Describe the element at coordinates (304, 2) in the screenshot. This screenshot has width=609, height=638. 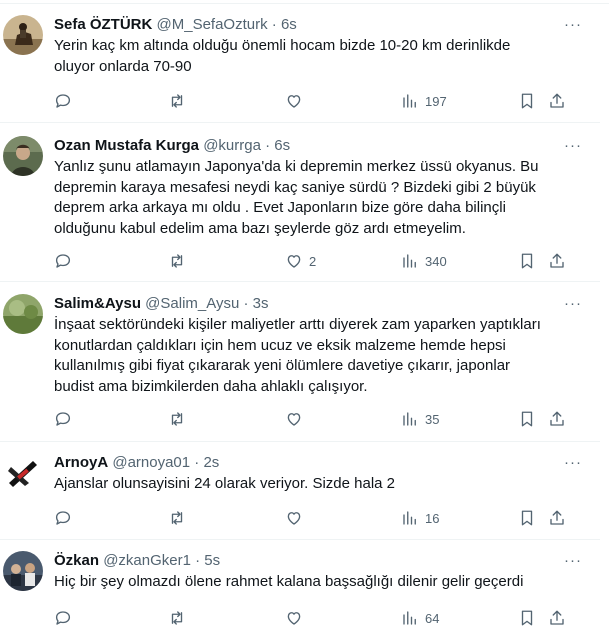
I see `divider` at that location.